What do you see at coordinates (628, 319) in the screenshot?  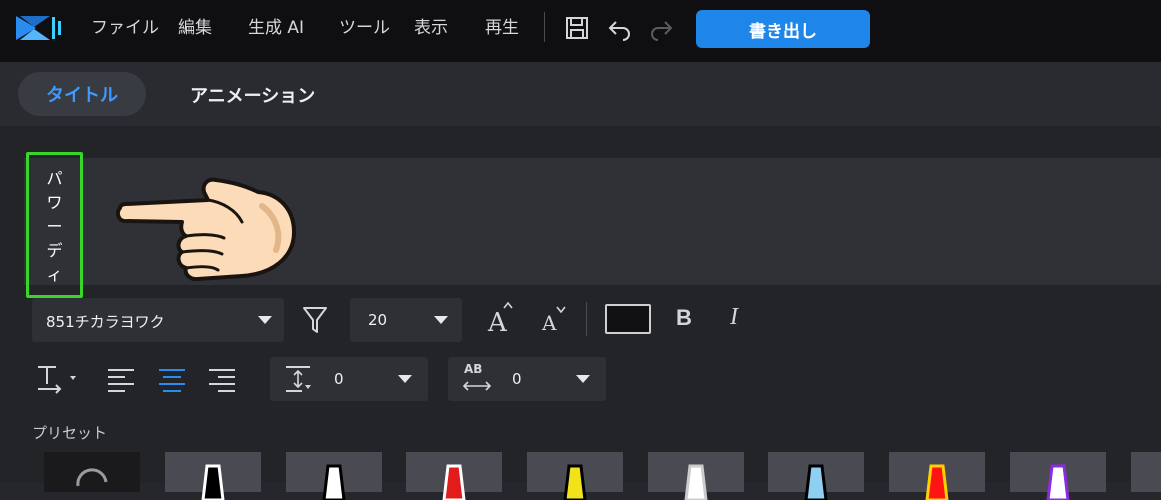 I see `text-color-swatch` at bounding box center [628, 319].